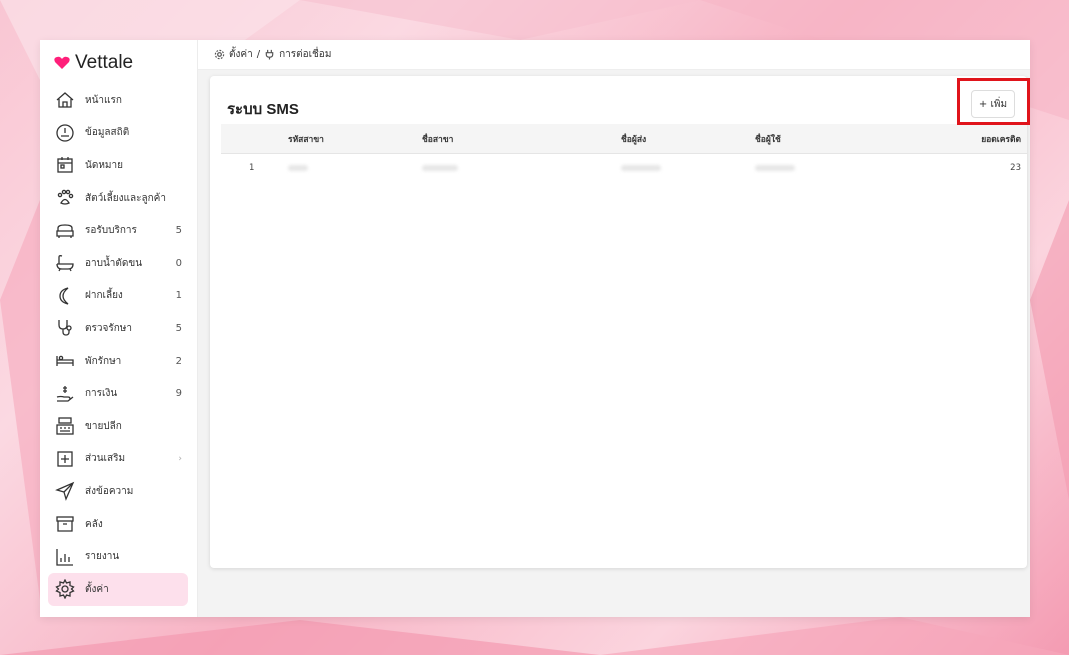  I want to click on stethoscope-icon, so click(65, 328).